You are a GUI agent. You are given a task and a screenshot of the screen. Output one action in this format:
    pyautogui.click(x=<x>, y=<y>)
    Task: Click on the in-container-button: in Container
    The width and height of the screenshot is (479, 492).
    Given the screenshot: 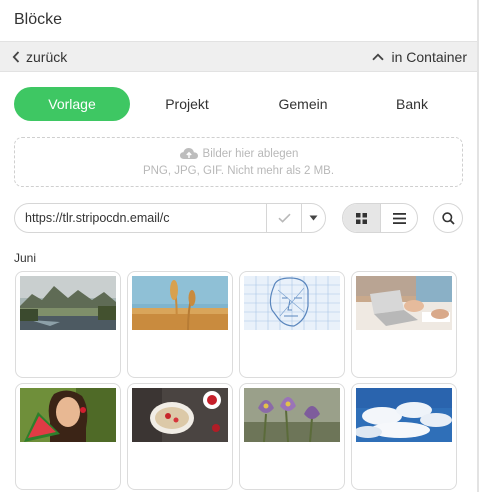 What is the action you would take?
    pyautogui.click(x=419, y=57)
    